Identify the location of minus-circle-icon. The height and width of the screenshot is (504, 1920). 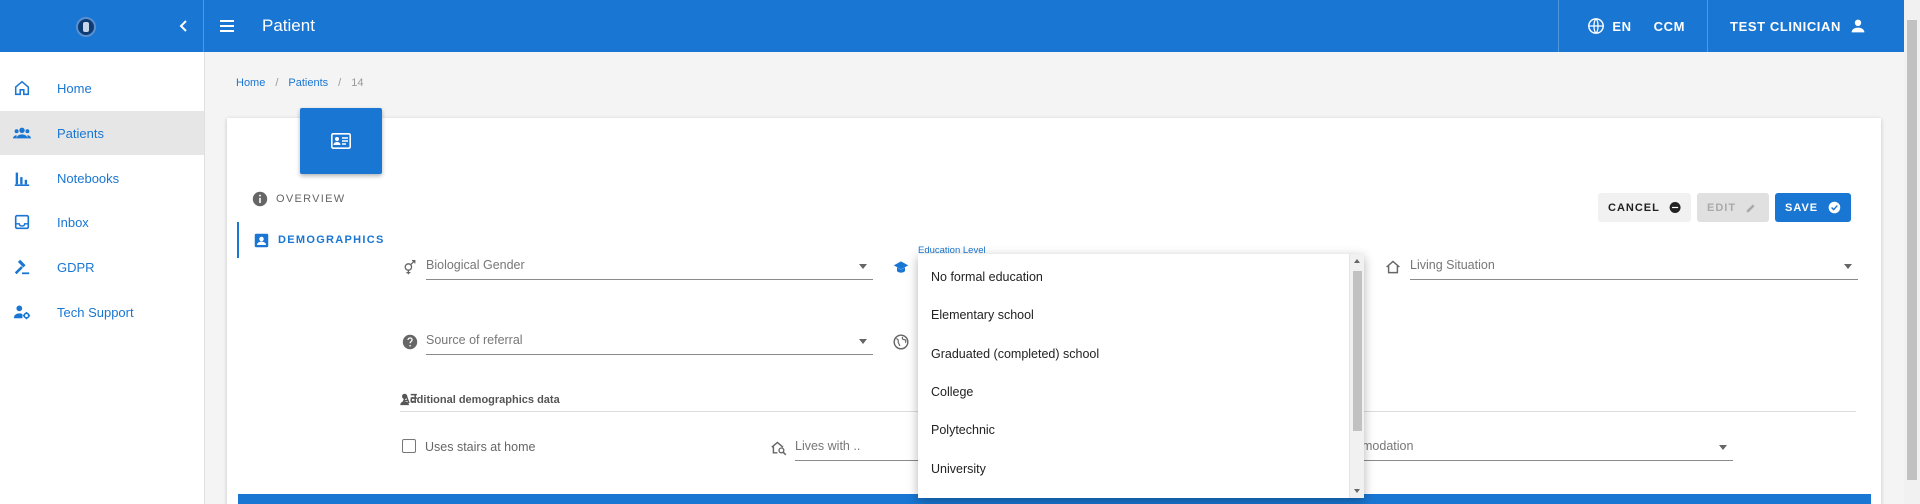
(1675, 207).